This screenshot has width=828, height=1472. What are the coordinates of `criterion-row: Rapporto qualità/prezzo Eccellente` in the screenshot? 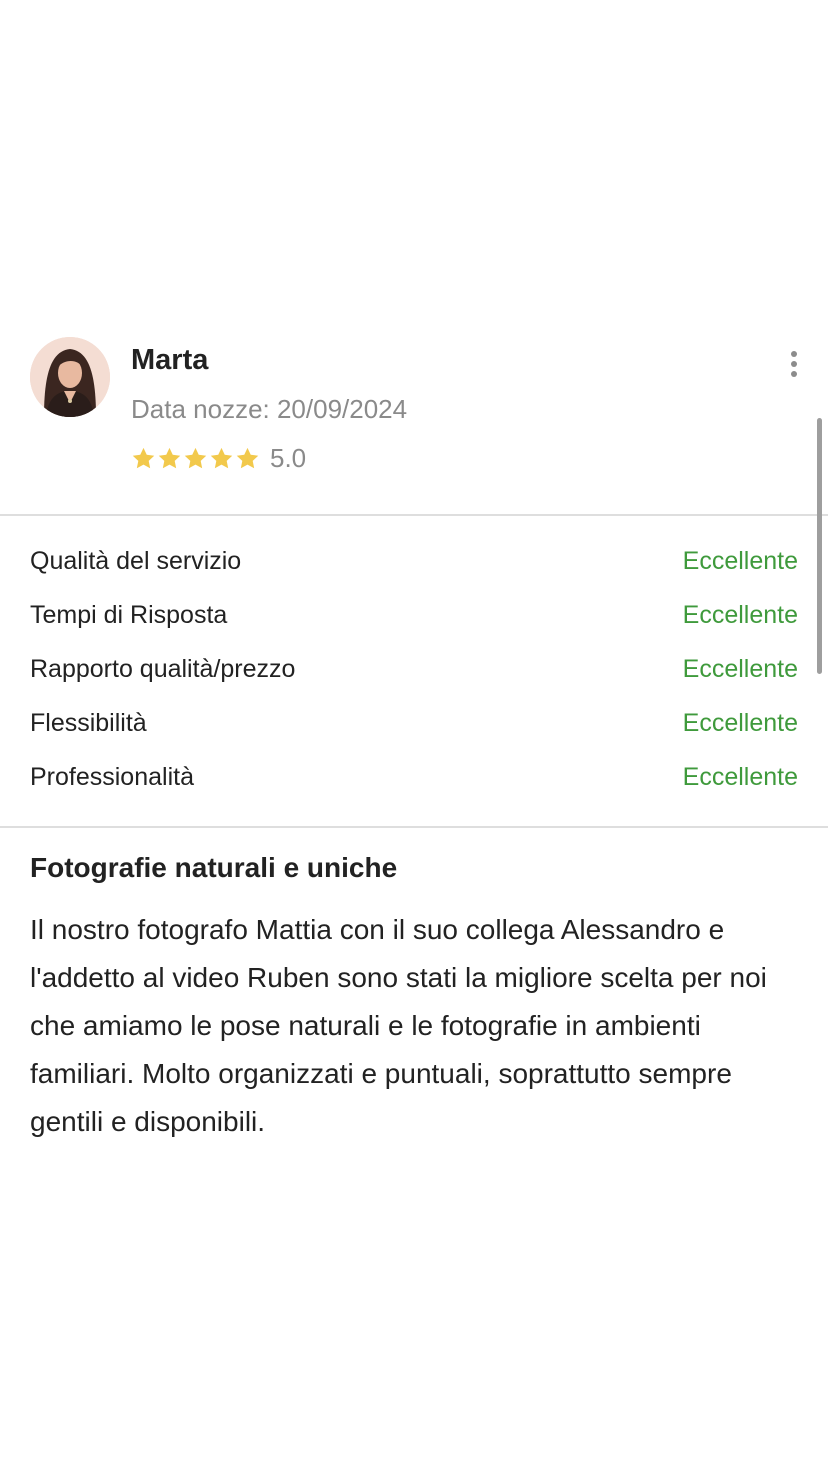 It's located at (414, 669).